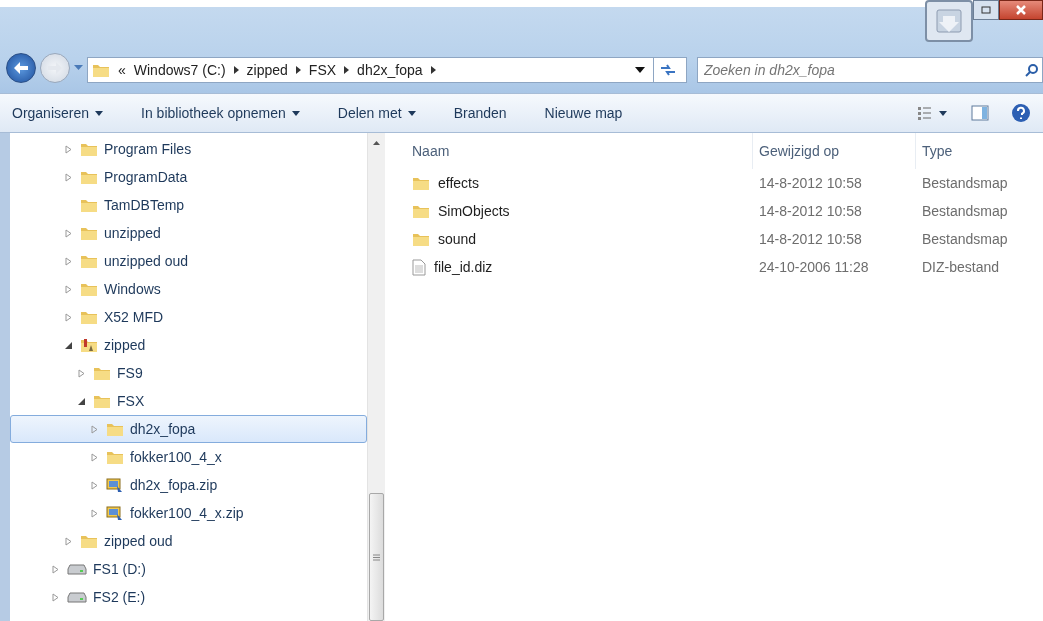 The width and height of the screenshot is (1043, 621). What do you see at coordinates (979, 151) in the screenshot?
I see `column-header: Type` at bounding box center [979, 151].